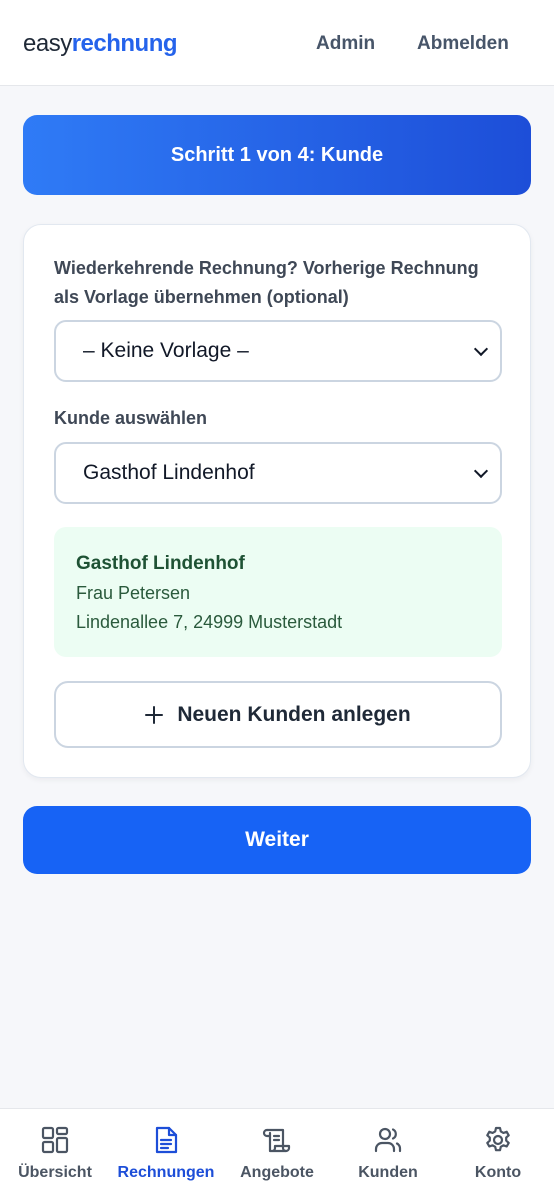  What do you see at coordinates (278, 473) in the screenshot?
I see `customer-select: Gasthof Lindenhof` at bounding box center [278, 473].